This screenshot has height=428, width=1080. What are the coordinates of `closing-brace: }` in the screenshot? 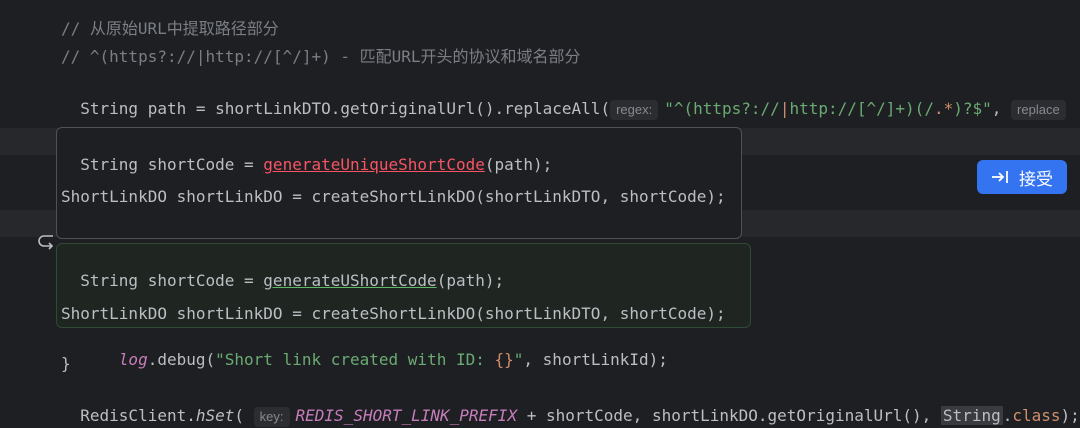 It's located at (66, 363).